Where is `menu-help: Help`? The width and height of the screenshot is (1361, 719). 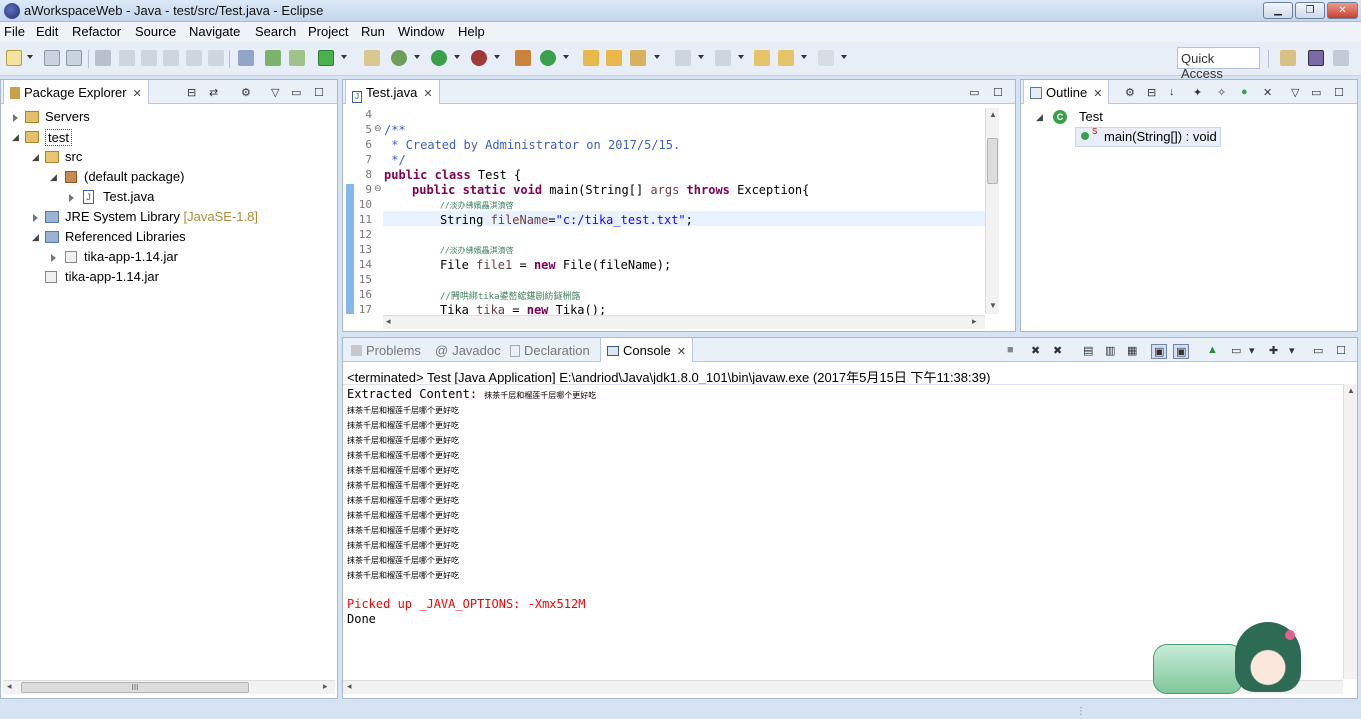 menu-help: Help is located at coordinates (471, 31).